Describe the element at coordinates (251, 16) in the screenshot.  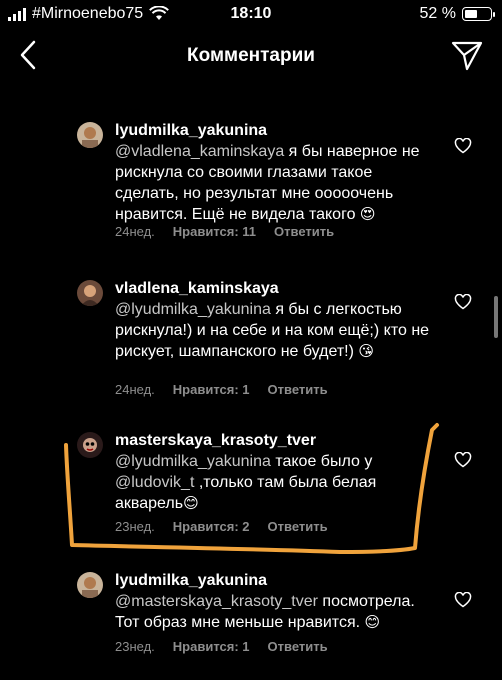
I see `status-bar: #Mirnoenebo75 18:10 52 %` at that location.